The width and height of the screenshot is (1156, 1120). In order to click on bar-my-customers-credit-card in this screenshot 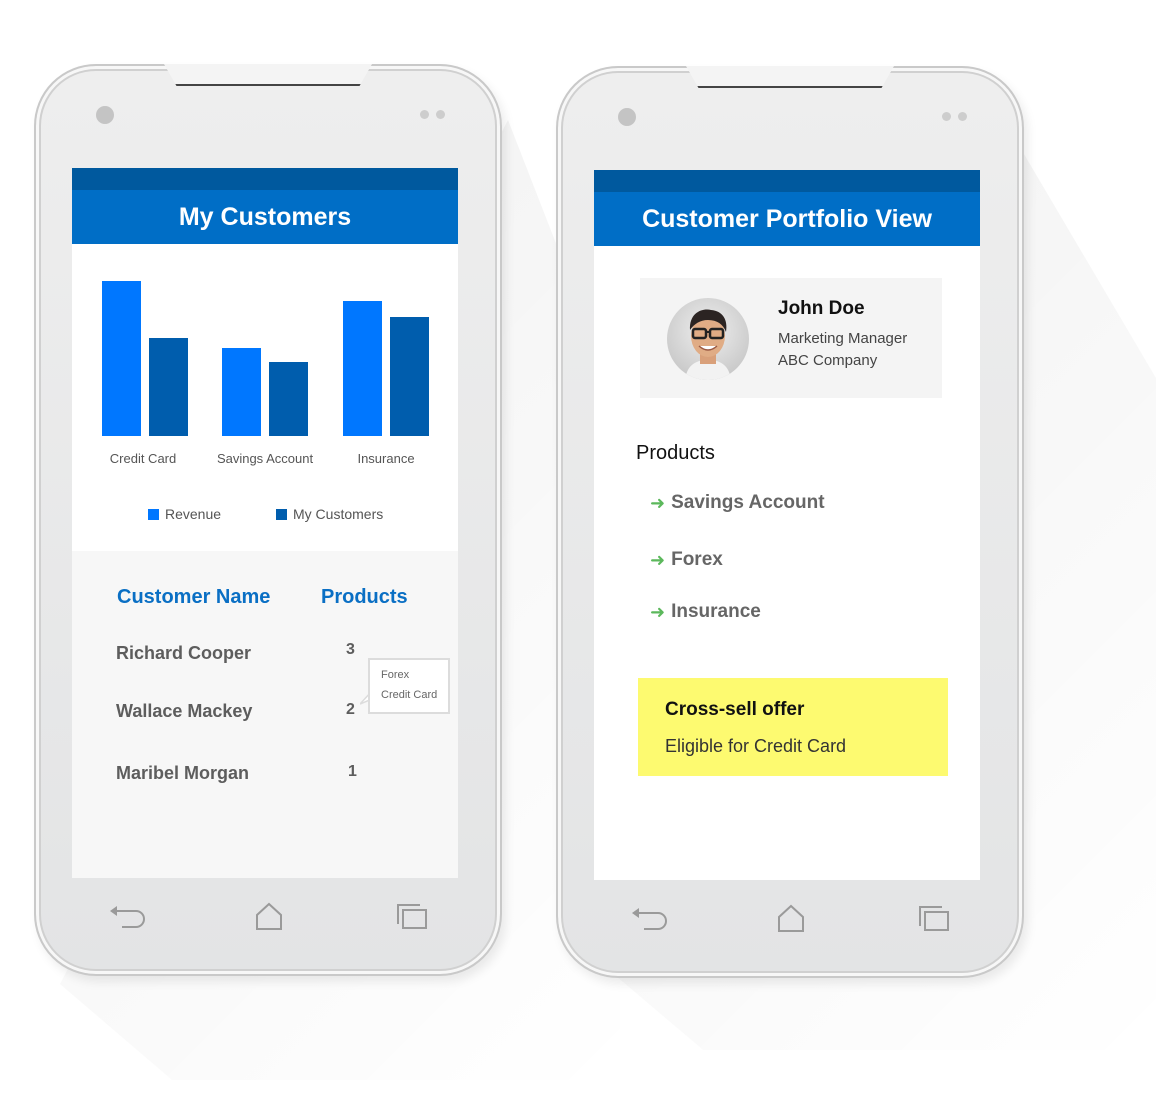, I will do `click(168, 387)`.